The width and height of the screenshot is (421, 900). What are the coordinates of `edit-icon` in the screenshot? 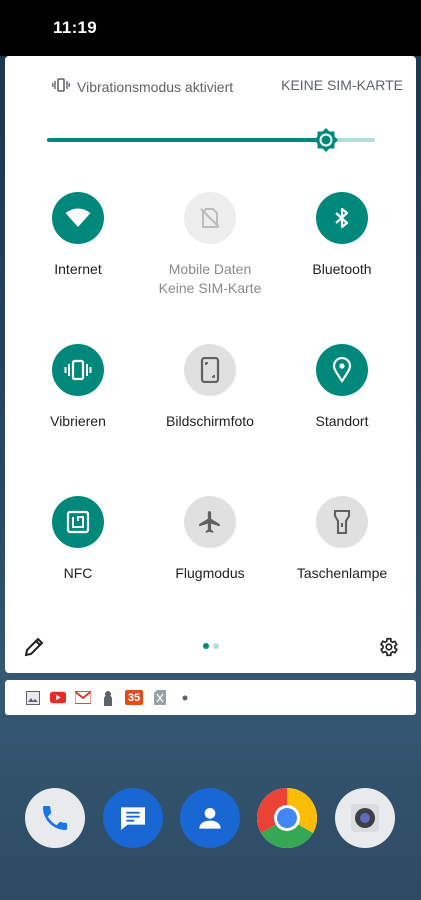 It's located at (34, 647).